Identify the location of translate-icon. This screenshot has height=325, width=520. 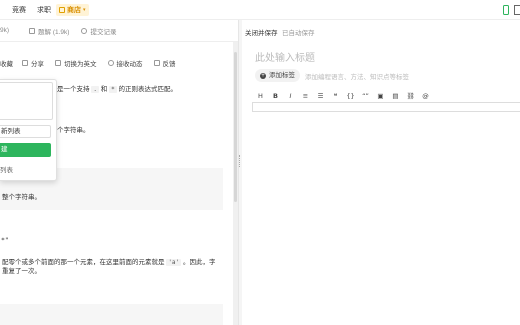
(58, 63).